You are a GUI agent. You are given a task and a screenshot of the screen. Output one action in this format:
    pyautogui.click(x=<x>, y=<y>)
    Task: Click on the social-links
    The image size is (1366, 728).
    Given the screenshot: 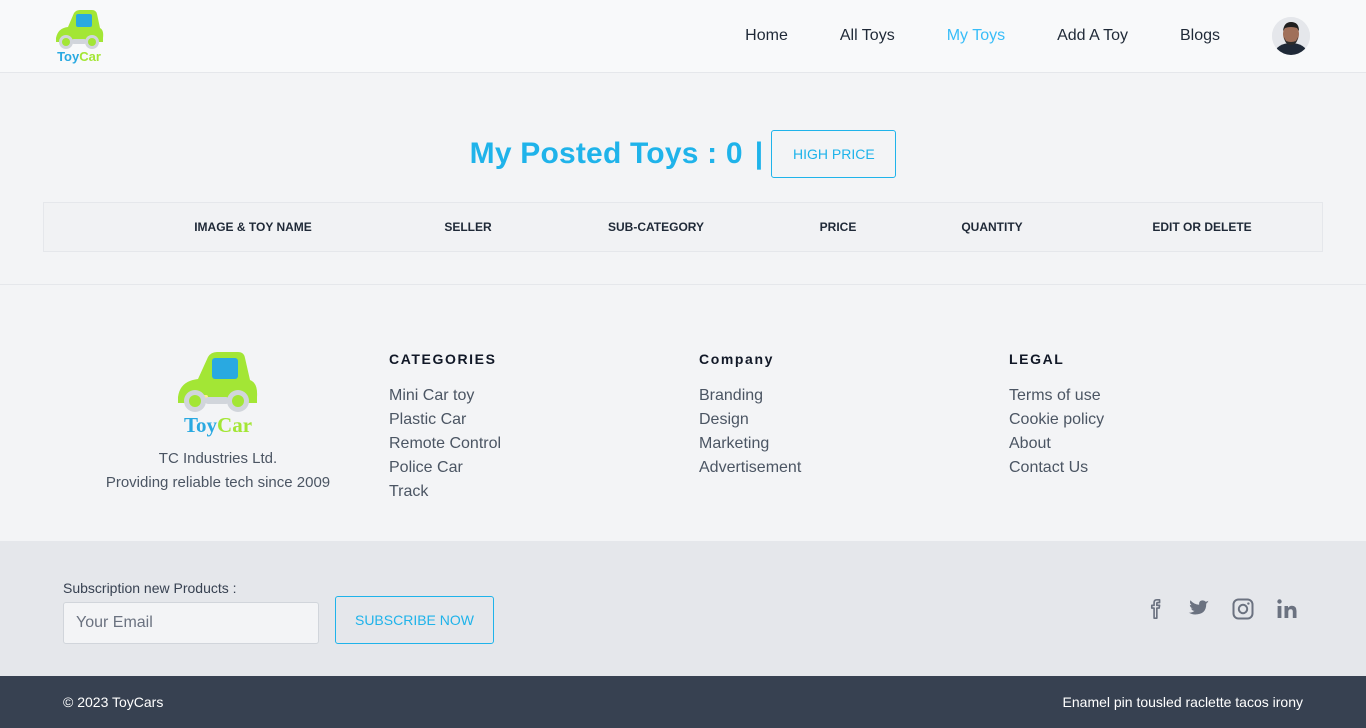 What is the action you would take?
    pyautogui.click(x=1230, y=609)
    